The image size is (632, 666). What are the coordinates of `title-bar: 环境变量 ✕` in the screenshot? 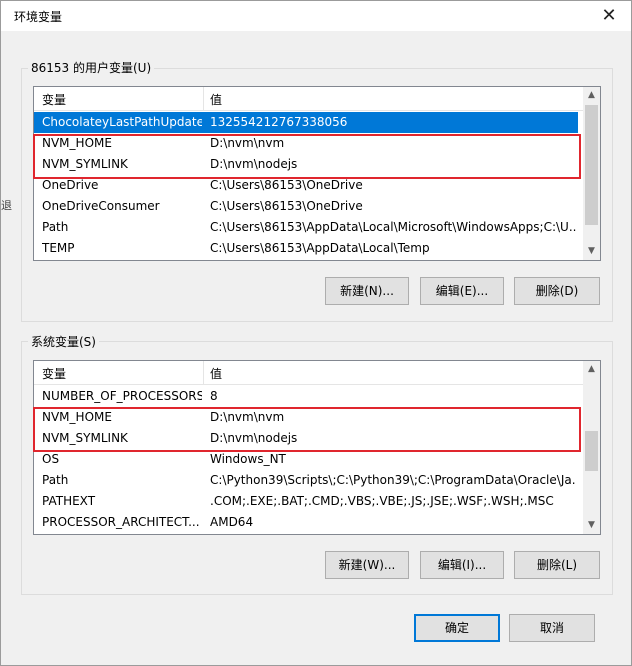 It's located at (316, 16).